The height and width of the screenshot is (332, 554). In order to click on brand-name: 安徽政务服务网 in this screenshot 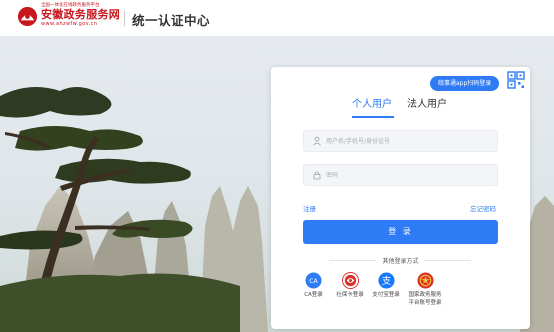, I will do `click(81, 14)`.